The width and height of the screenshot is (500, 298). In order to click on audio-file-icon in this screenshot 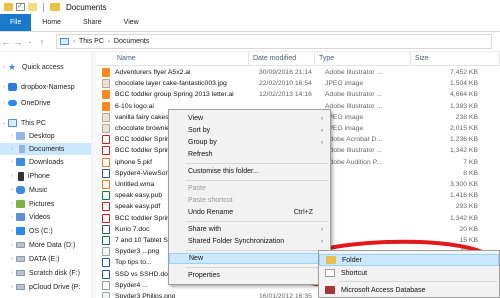, I will do `click(106, 185)`.